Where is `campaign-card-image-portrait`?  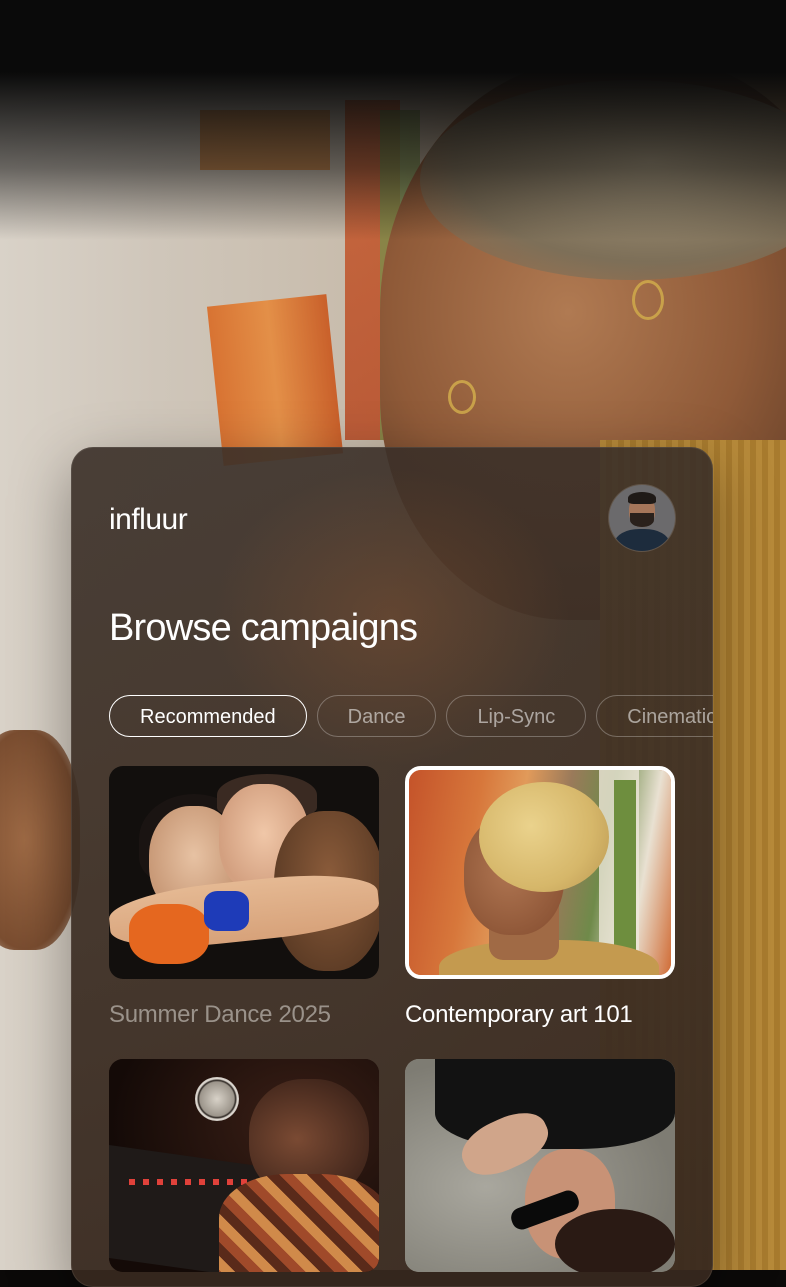 campaign-card-image-portrait is located at coordinates (540, 1165).